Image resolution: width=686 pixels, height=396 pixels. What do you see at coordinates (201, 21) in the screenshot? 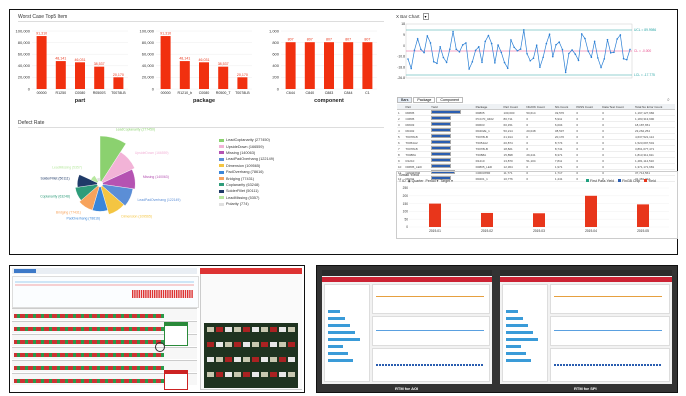
I see `divider` at bounding box center [201, 21].